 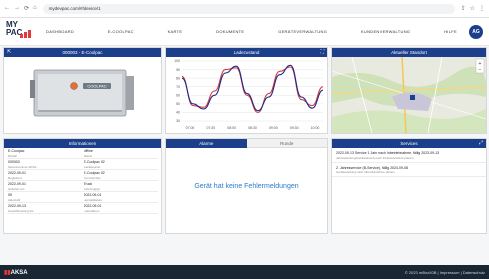 What do you see at coordinates (7, 8) in the screenshot?
I see `back-icon: ←` at bounding box center [7, 8].